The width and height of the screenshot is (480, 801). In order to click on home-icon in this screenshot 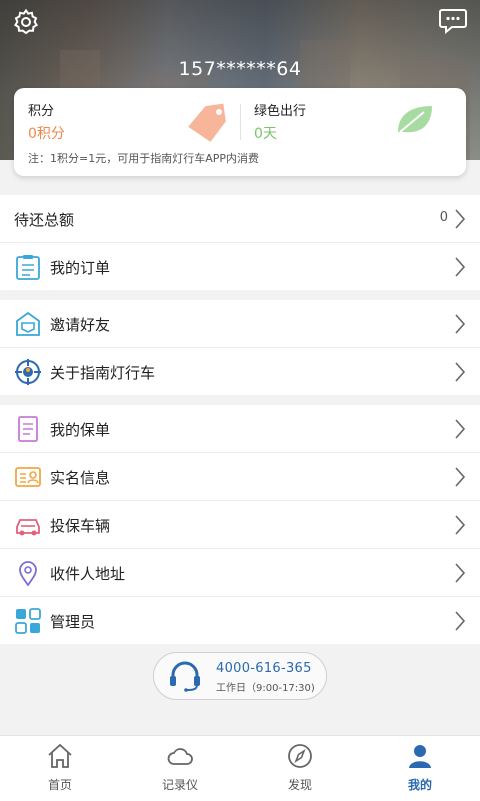, I will do `click(60, 755)`.